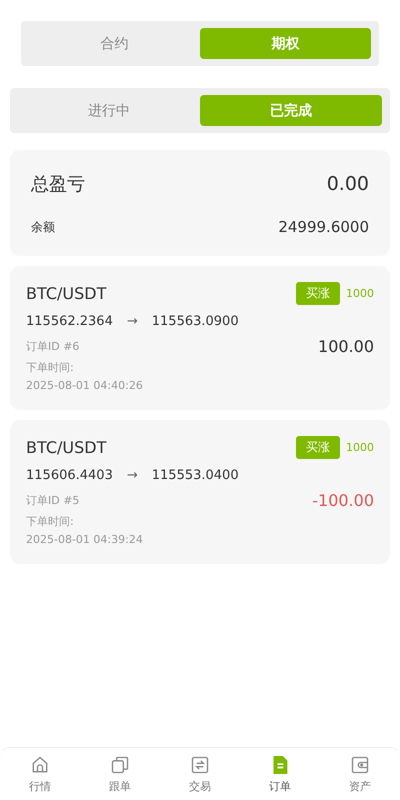 The width and height of the screenshot is (400, 800). Describe the element at coordinates (343, 500) in the screenshot. I see `profit-amount: -100.00` at that location.